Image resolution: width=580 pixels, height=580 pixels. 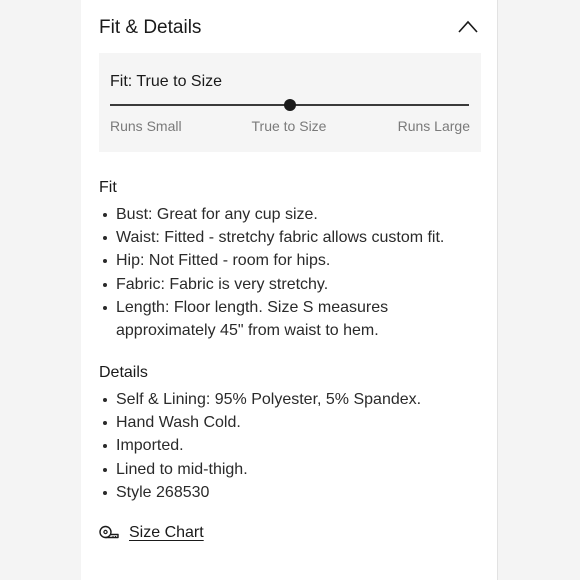 I want to click on details-heading: Details, so click(x=123, y=372).